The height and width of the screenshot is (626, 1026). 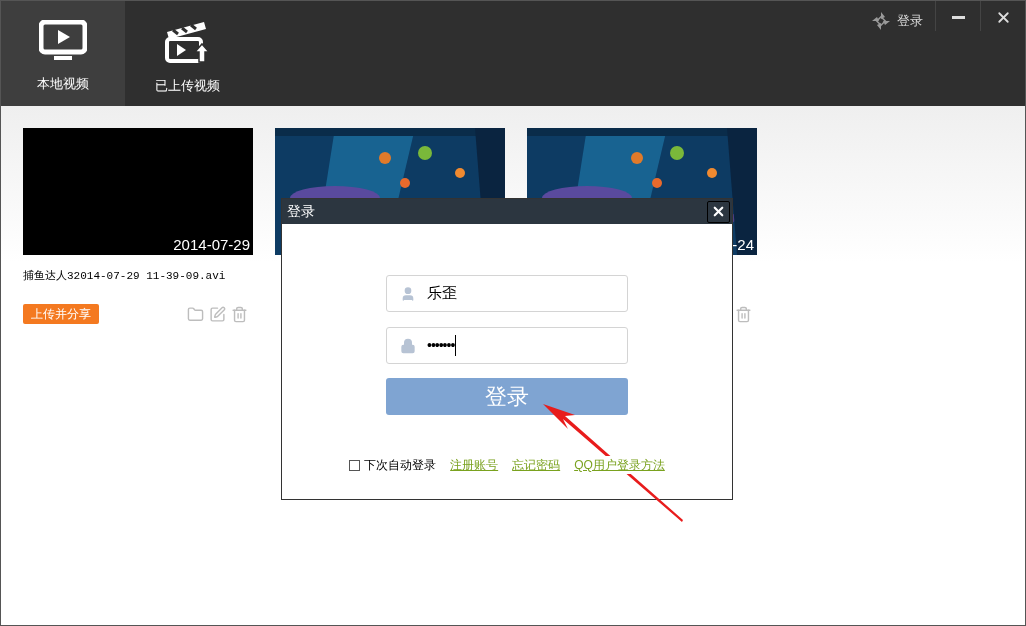 I want to click on video-filename: 捕鱼达人32014-07-29 11-39-09.avi, so click(x=124, y=276).